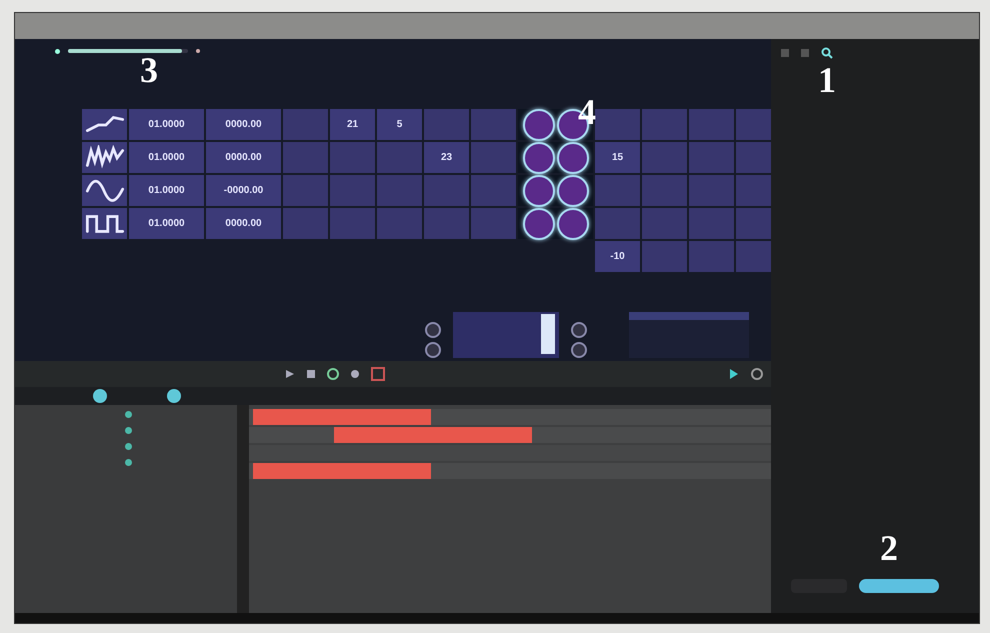 This screenshot has width=990, height=633. Describe the element at coordinates (587, 112) in the screenshot. I see `callout-number: 4` at that location.